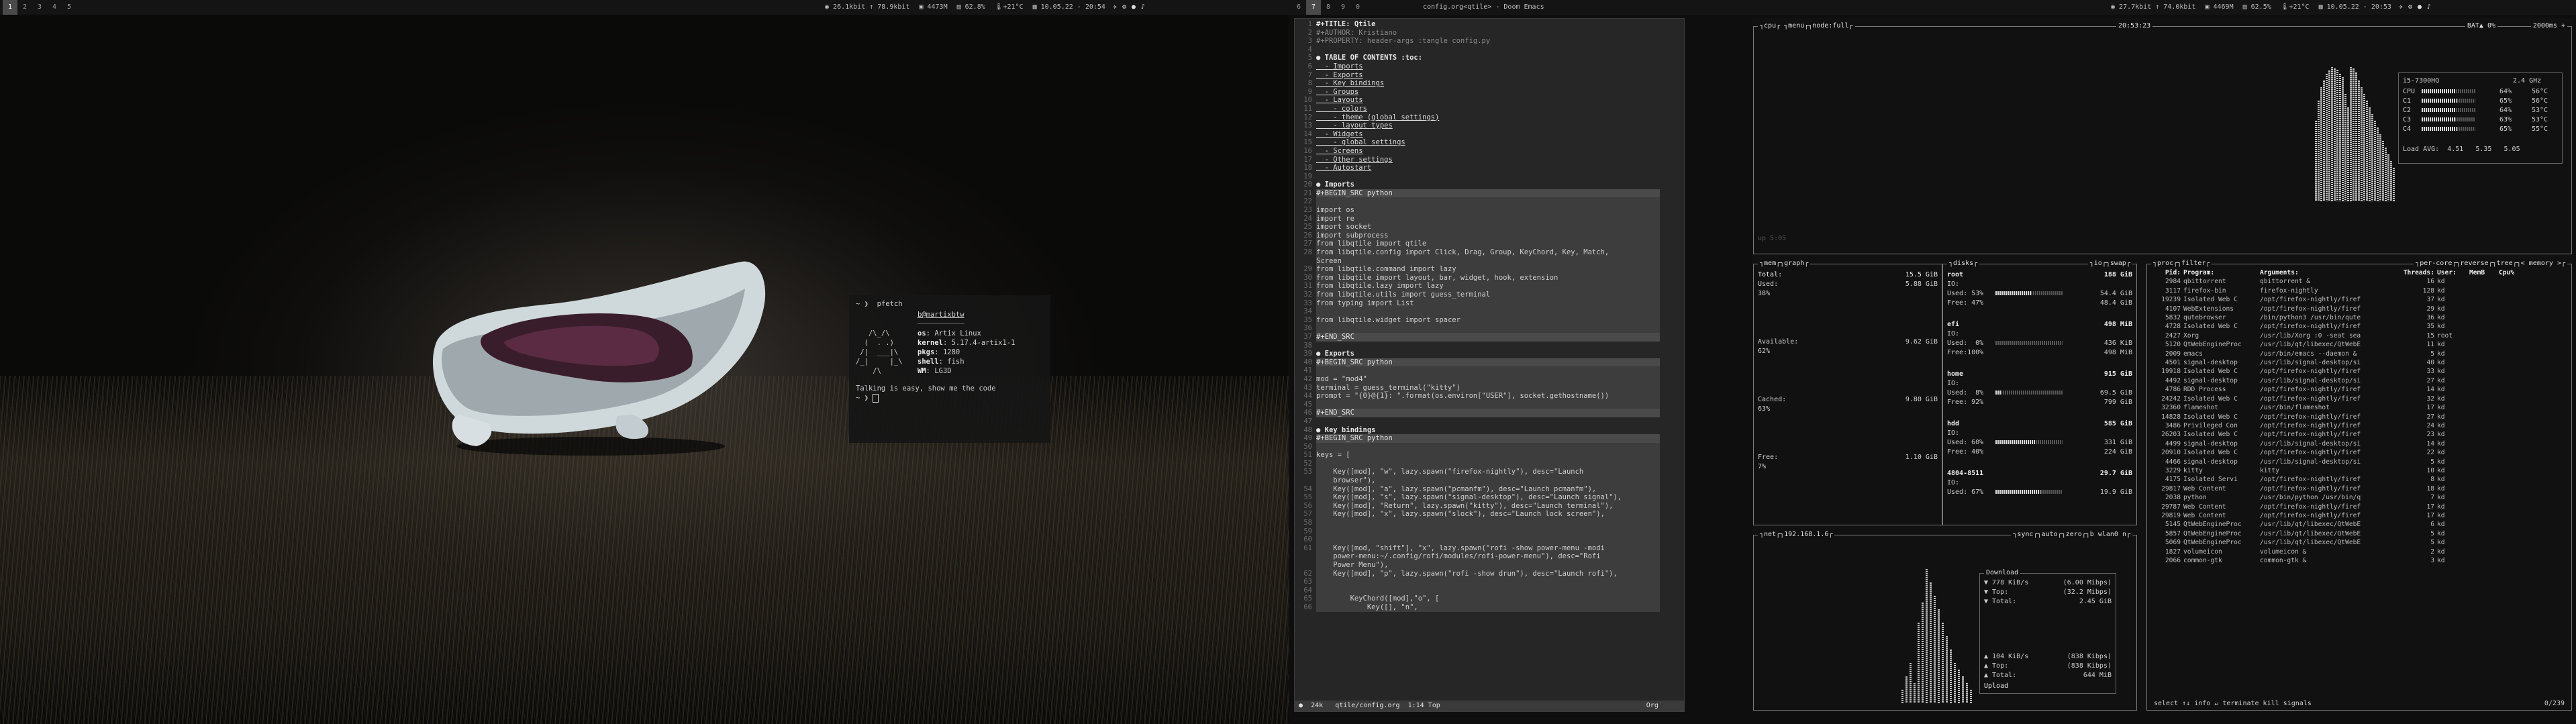 This screenshot has width=2576, height=724. What do you see at coordinates (2339, 470) in the screenshot?
I see `table-row: 3229 kitty kitty 10 kd` at bounding box center [2339, 470].